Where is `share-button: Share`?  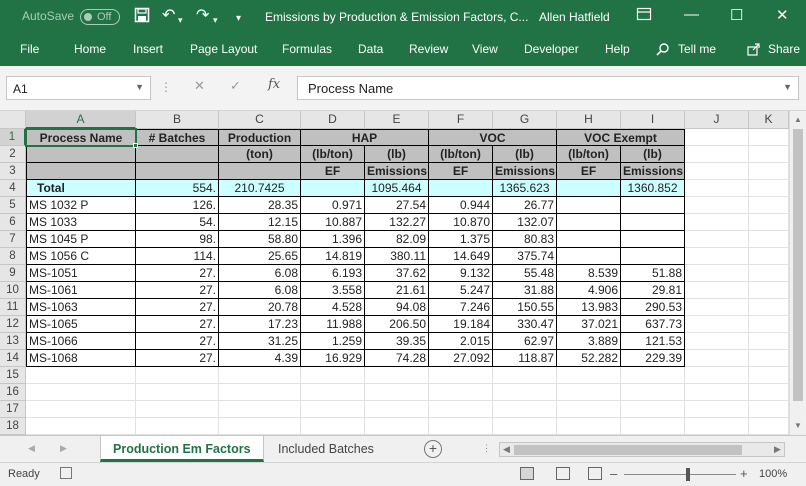
share-button: Share is located at coordinates (784, 49).